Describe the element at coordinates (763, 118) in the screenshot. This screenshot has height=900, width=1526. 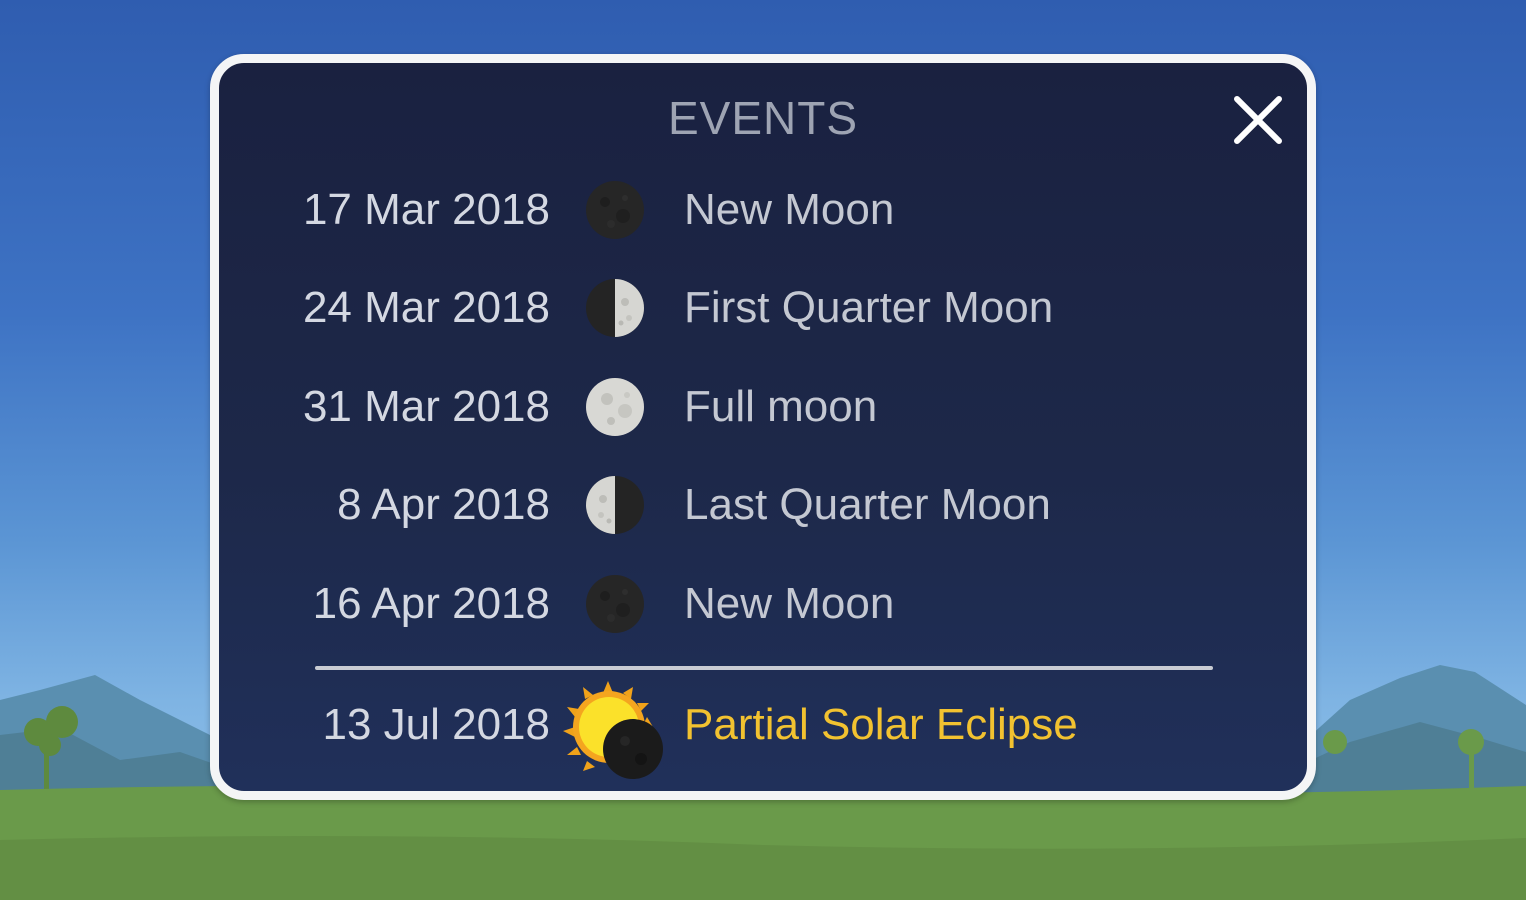
I see `dialog-title: EVENTS` at that location.